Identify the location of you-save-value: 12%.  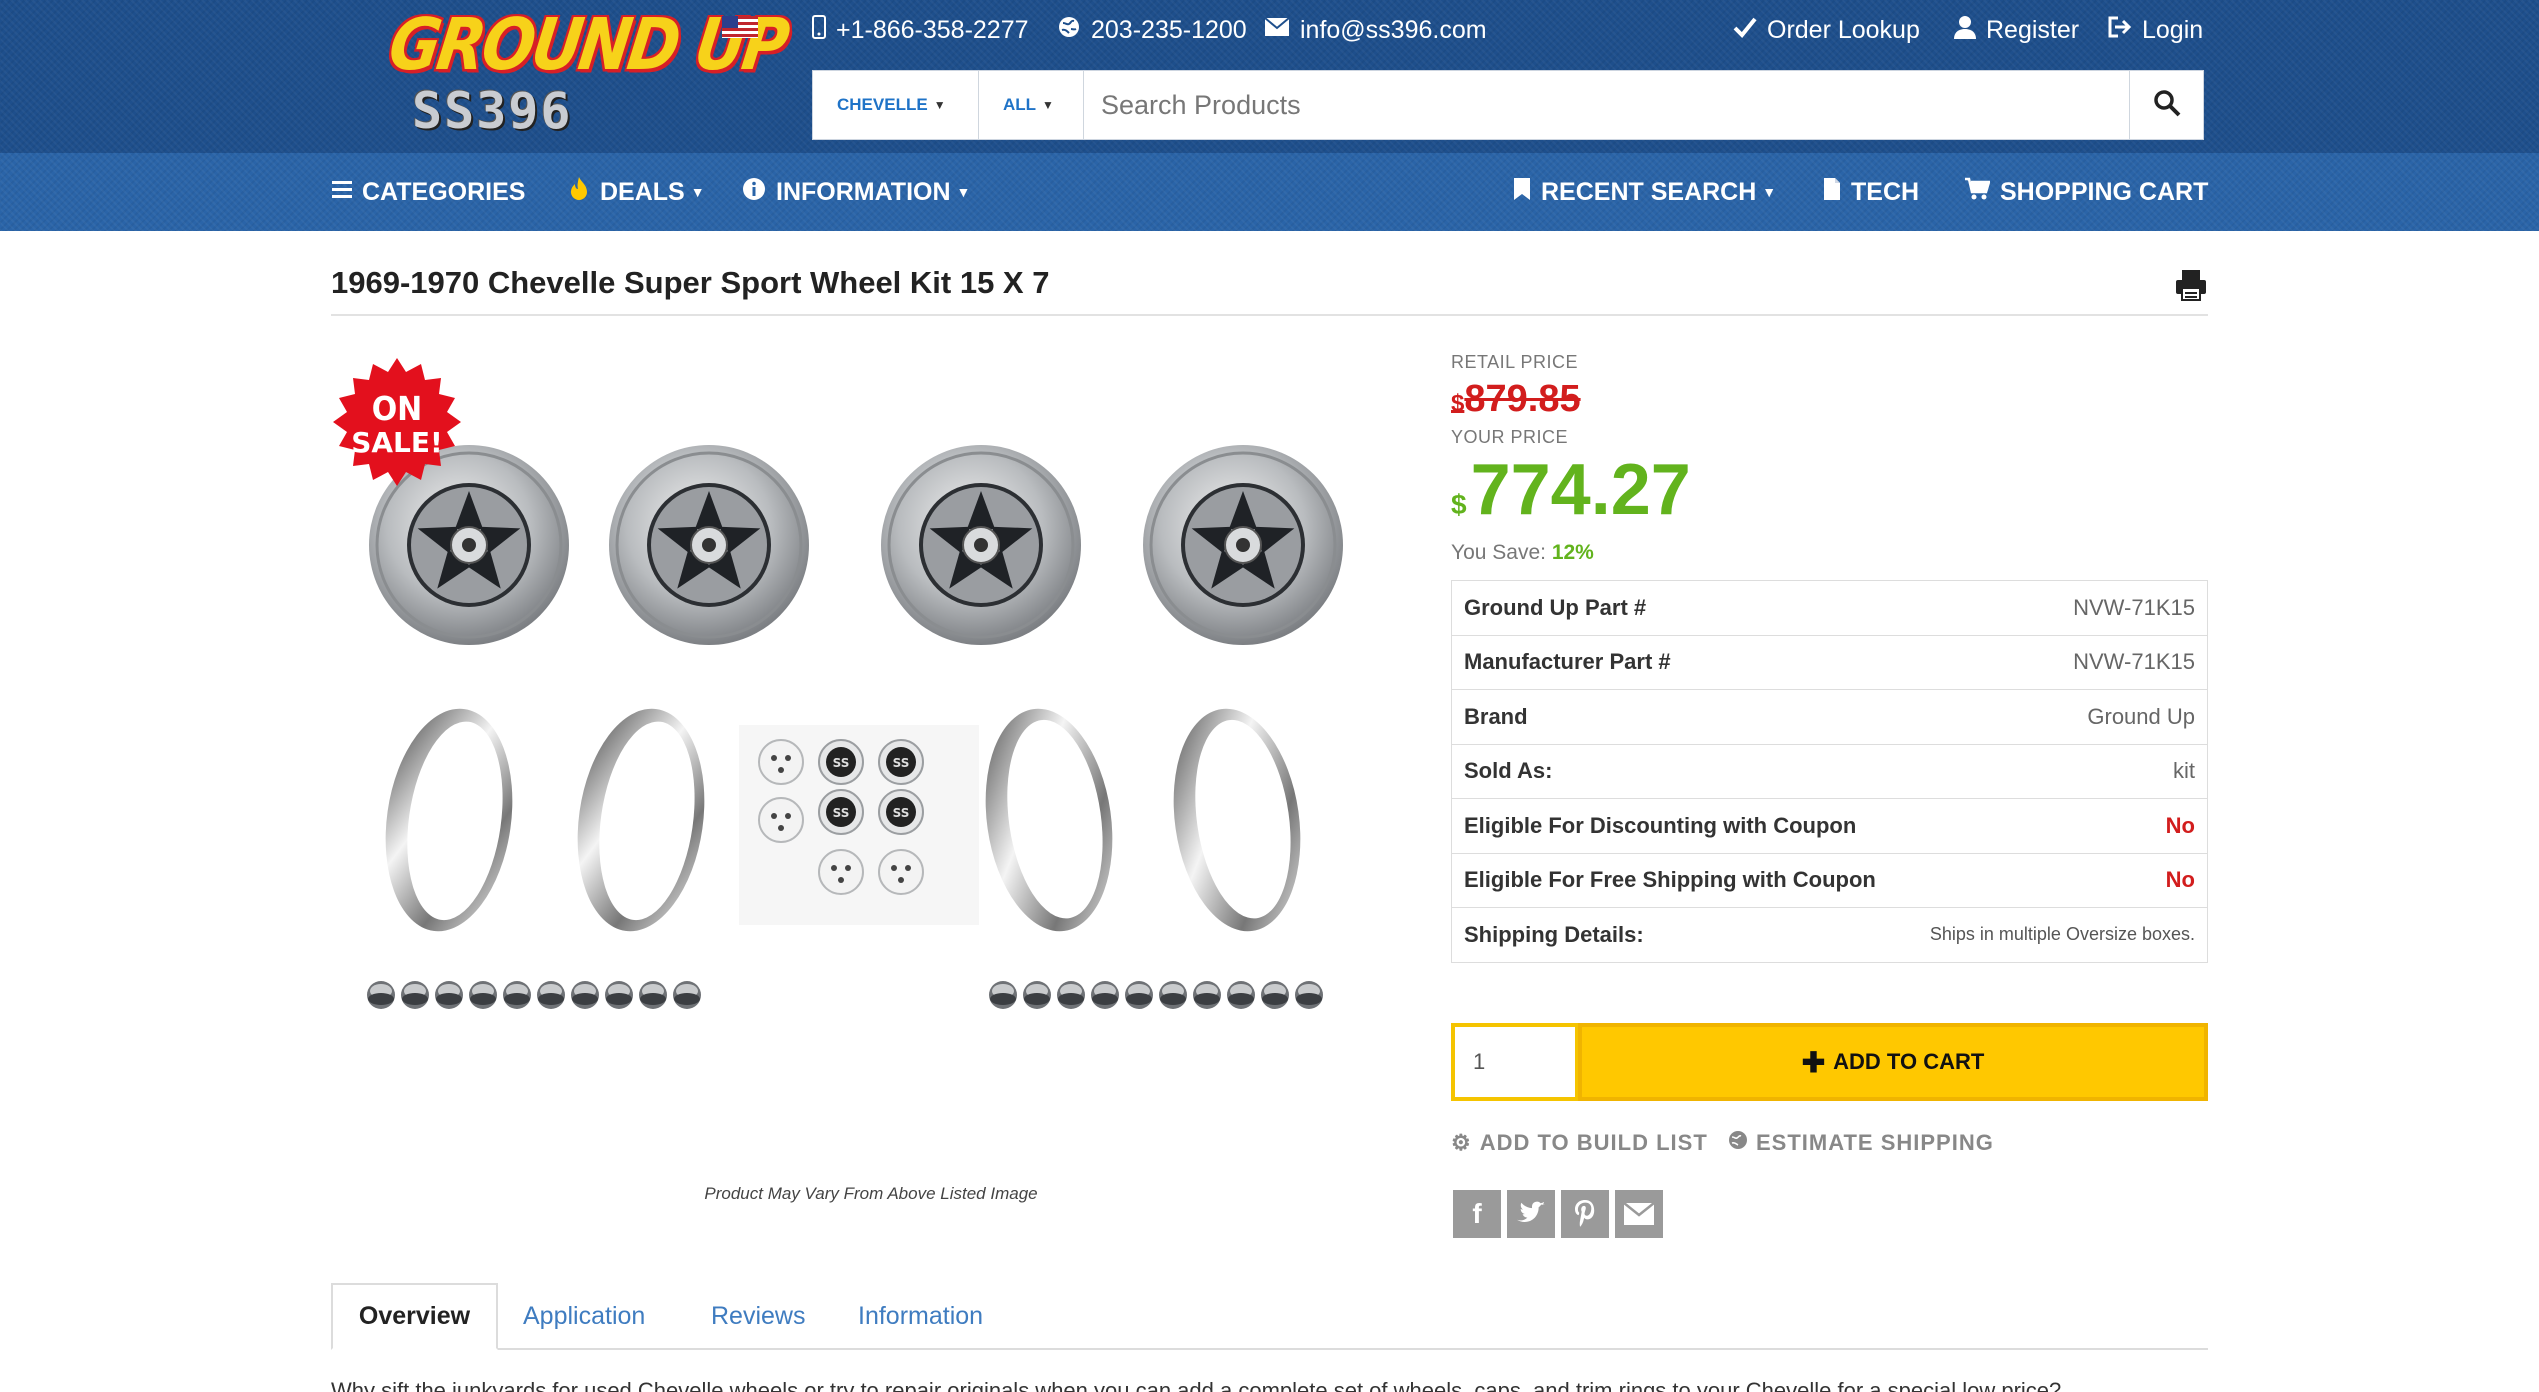
(1572, 552).